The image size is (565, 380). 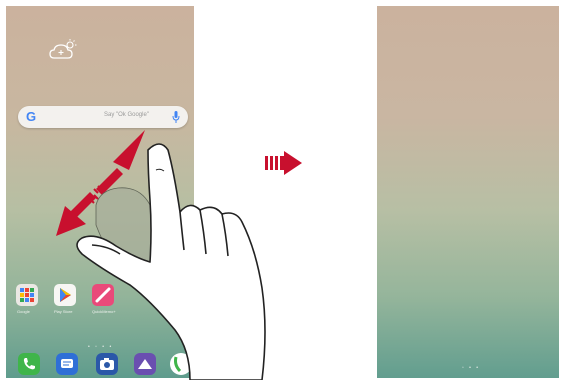 What do you see at coordinates (103, 117) in the screenshot?
I see `google-search-bar: G Say "Ok Google"` at bounding box center [103, 117].